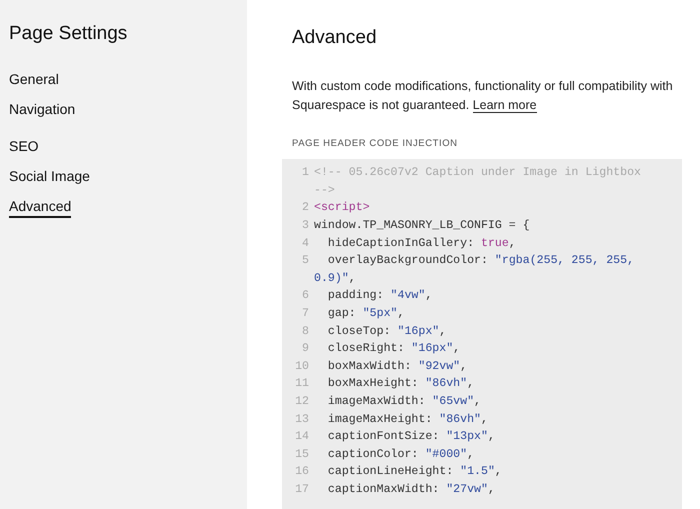 This screenshot has height=509, width=700. Describe the element at coordinates (407, 420) in the screenshot. I see `code-line: imageMaxHeight: "86vh",` at that location.